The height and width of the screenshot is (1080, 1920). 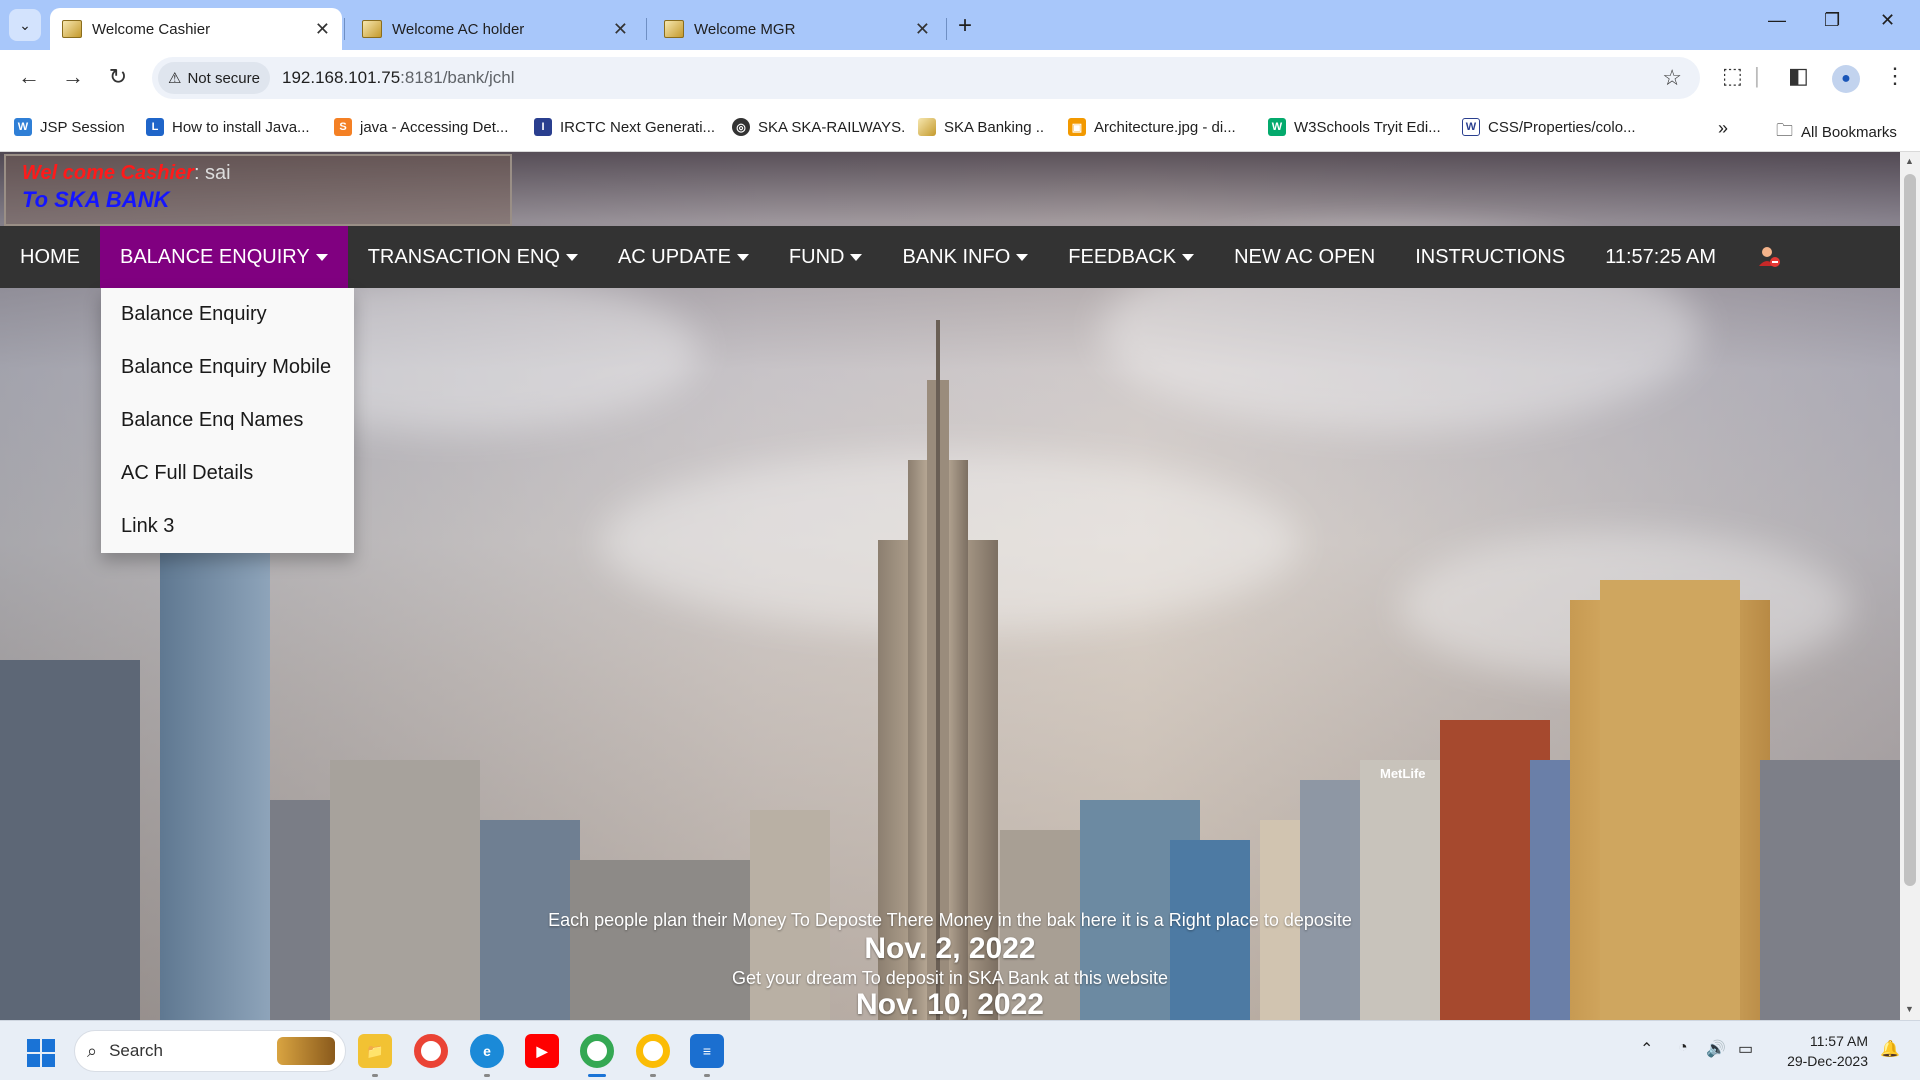 What do you see at coordinates (1798, 76) in the screenshot?
I see `side-panel-icon: ◧` at bounding box center [1798, 76].